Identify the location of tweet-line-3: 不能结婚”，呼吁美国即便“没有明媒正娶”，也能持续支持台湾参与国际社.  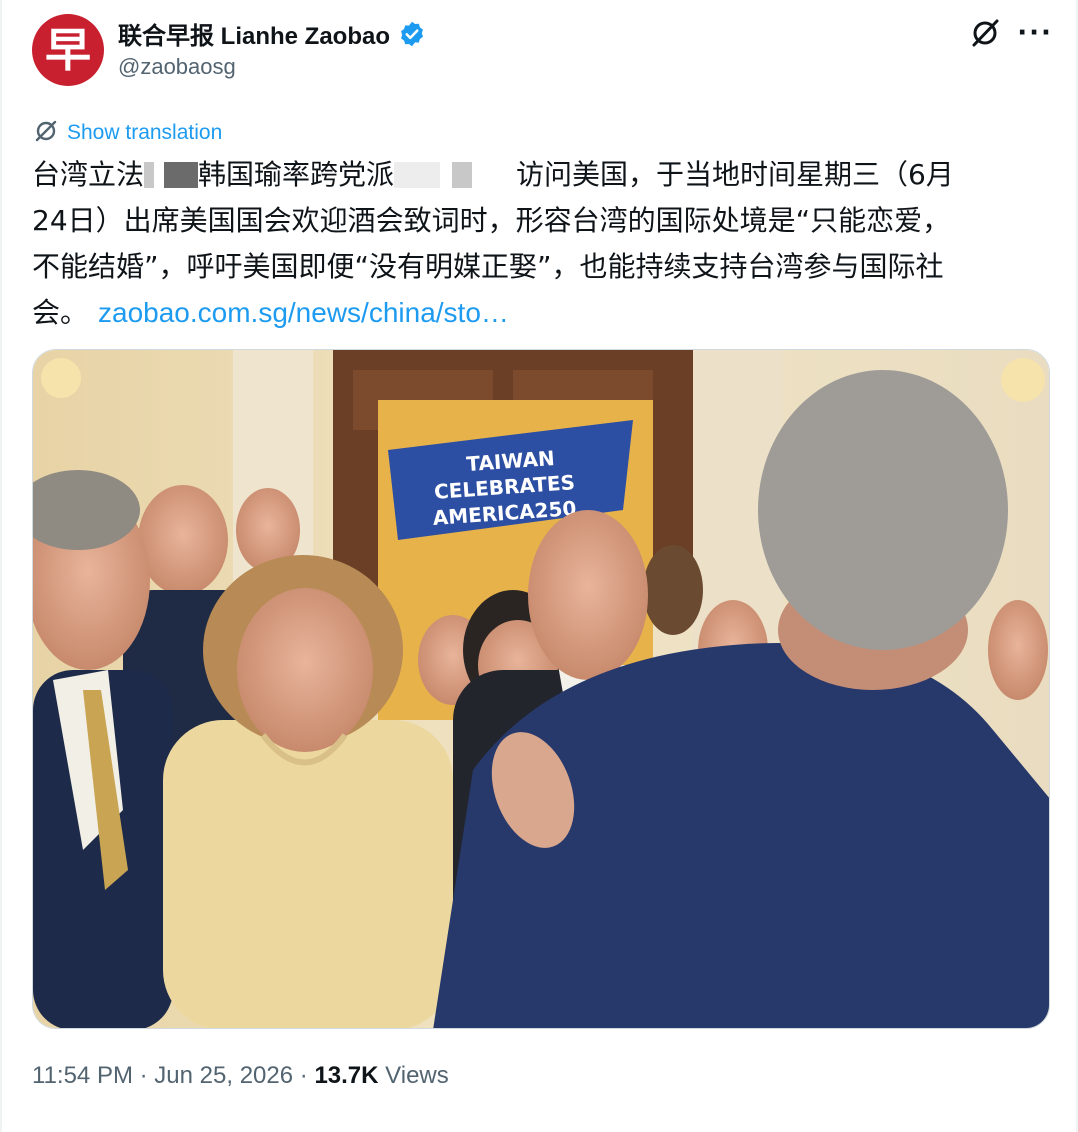
(488, 266).